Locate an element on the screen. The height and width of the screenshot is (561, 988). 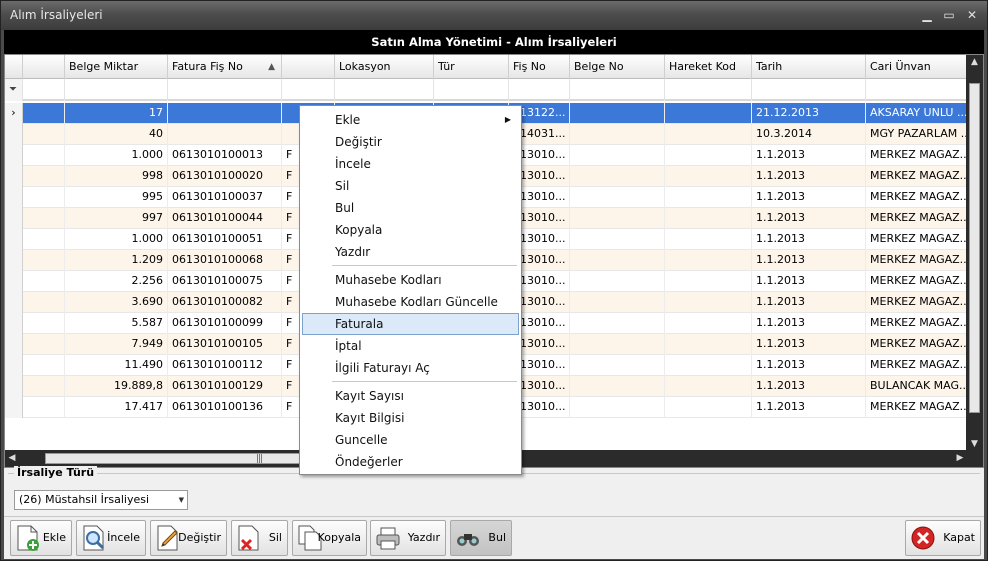
cell-tarih: 10.3.2014 is located at coordinates (809, 134).